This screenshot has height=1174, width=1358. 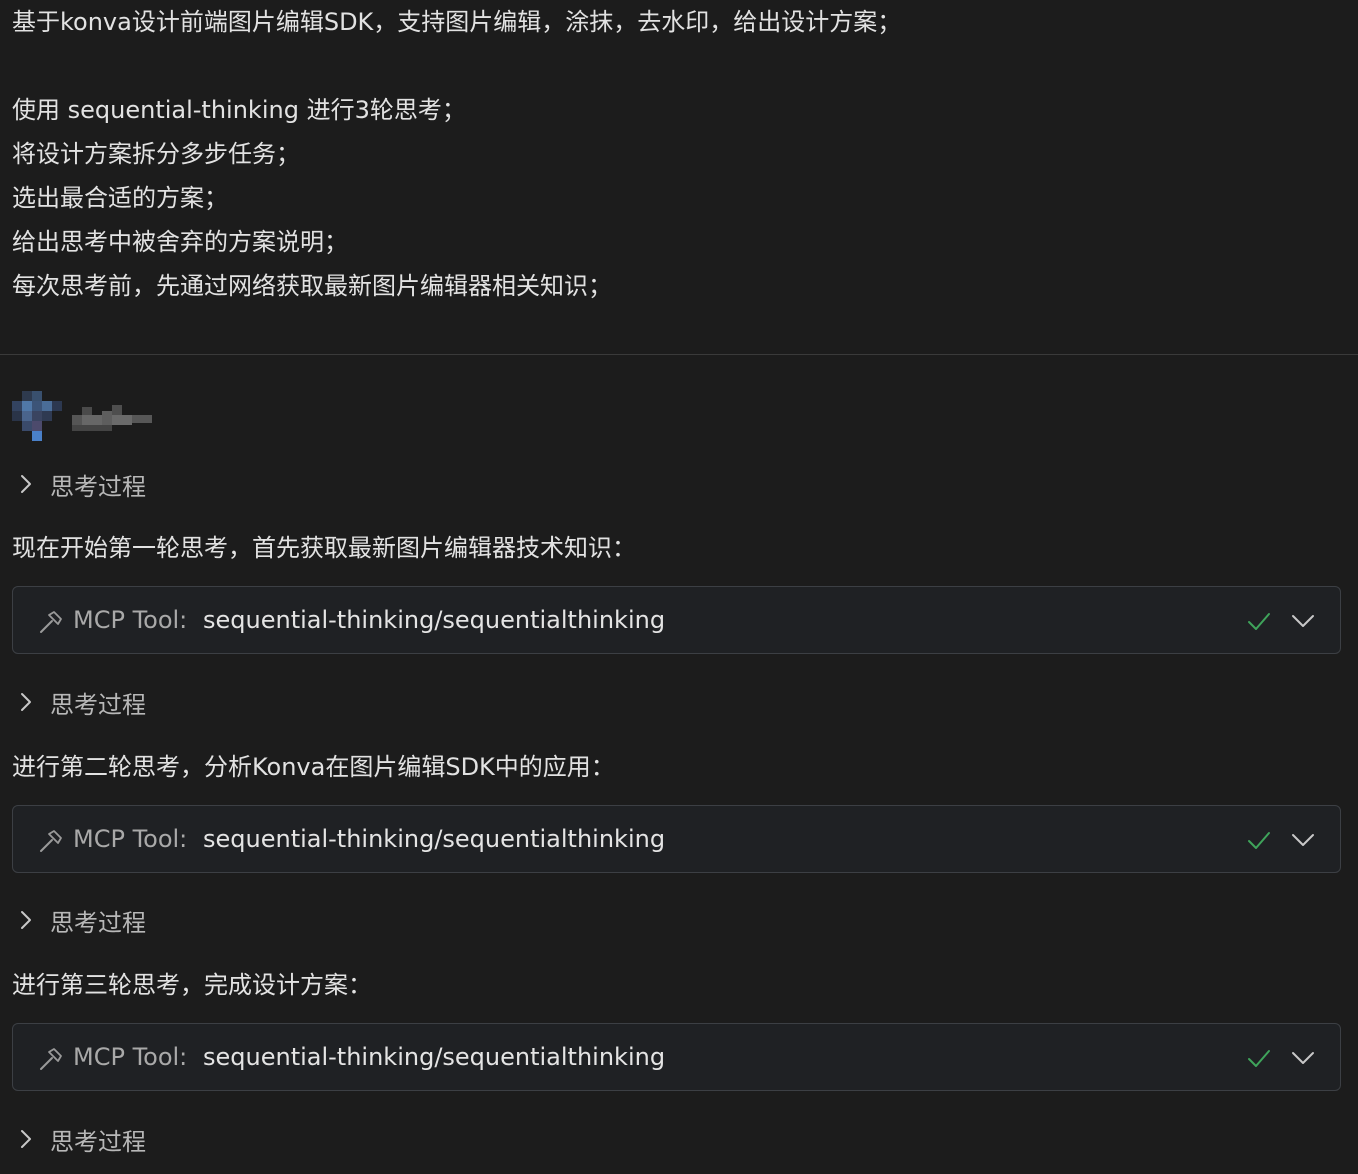 I want to click on avatar, so click(x=37, y=416).